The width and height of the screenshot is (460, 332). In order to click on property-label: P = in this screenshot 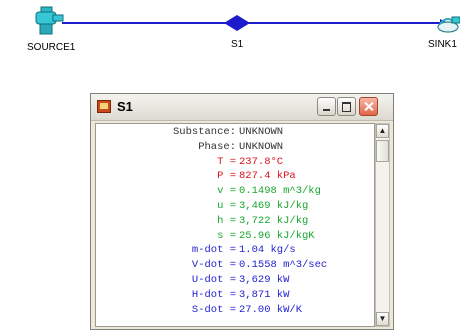, I will do `click(226, 176)`.